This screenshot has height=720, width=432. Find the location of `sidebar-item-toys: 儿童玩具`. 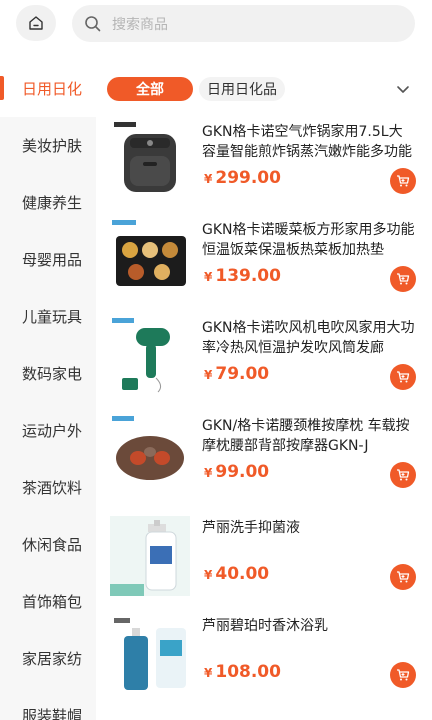

sidebar-item-toys: 儿童玩具 is located at coordinates (48, 316).